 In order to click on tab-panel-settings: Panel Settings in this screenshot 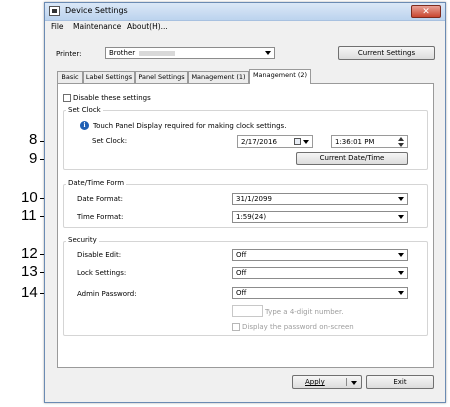, I will do `click(161, 77)`.